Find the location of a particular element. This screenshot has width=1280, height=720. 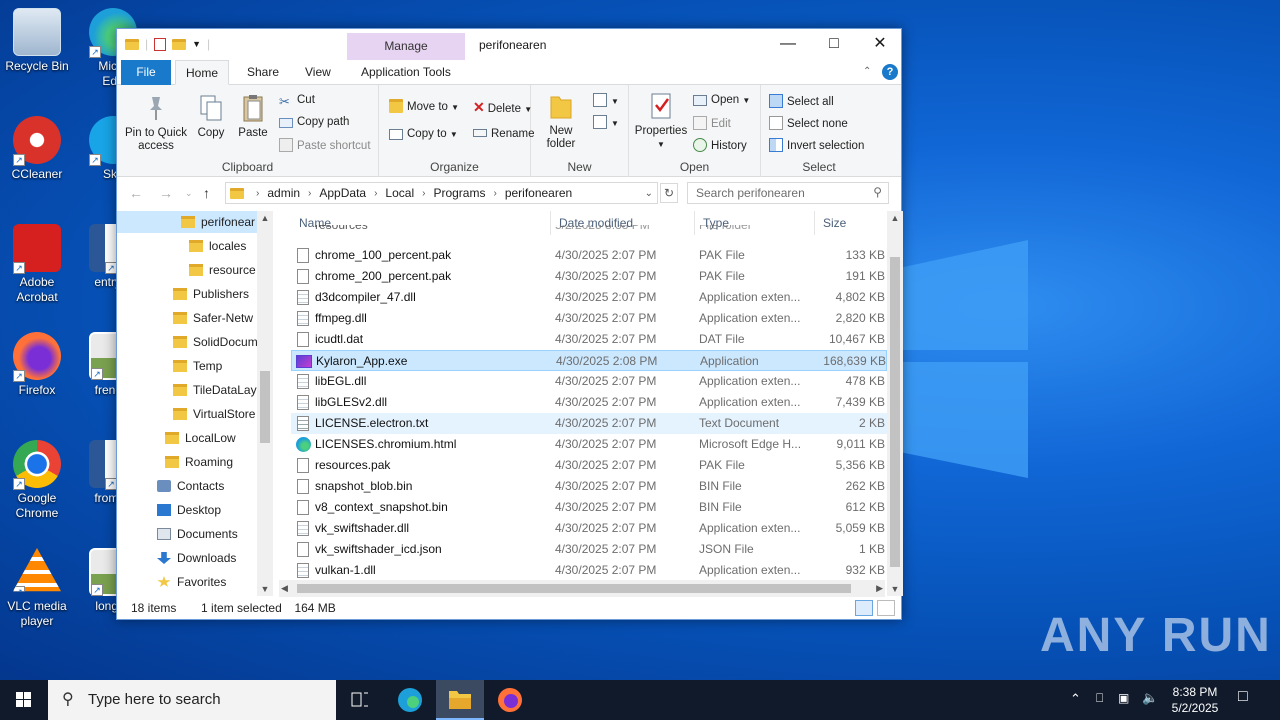

desktop-icon: ↗ Adobe Acrobat is located at coordinates (37, 264).